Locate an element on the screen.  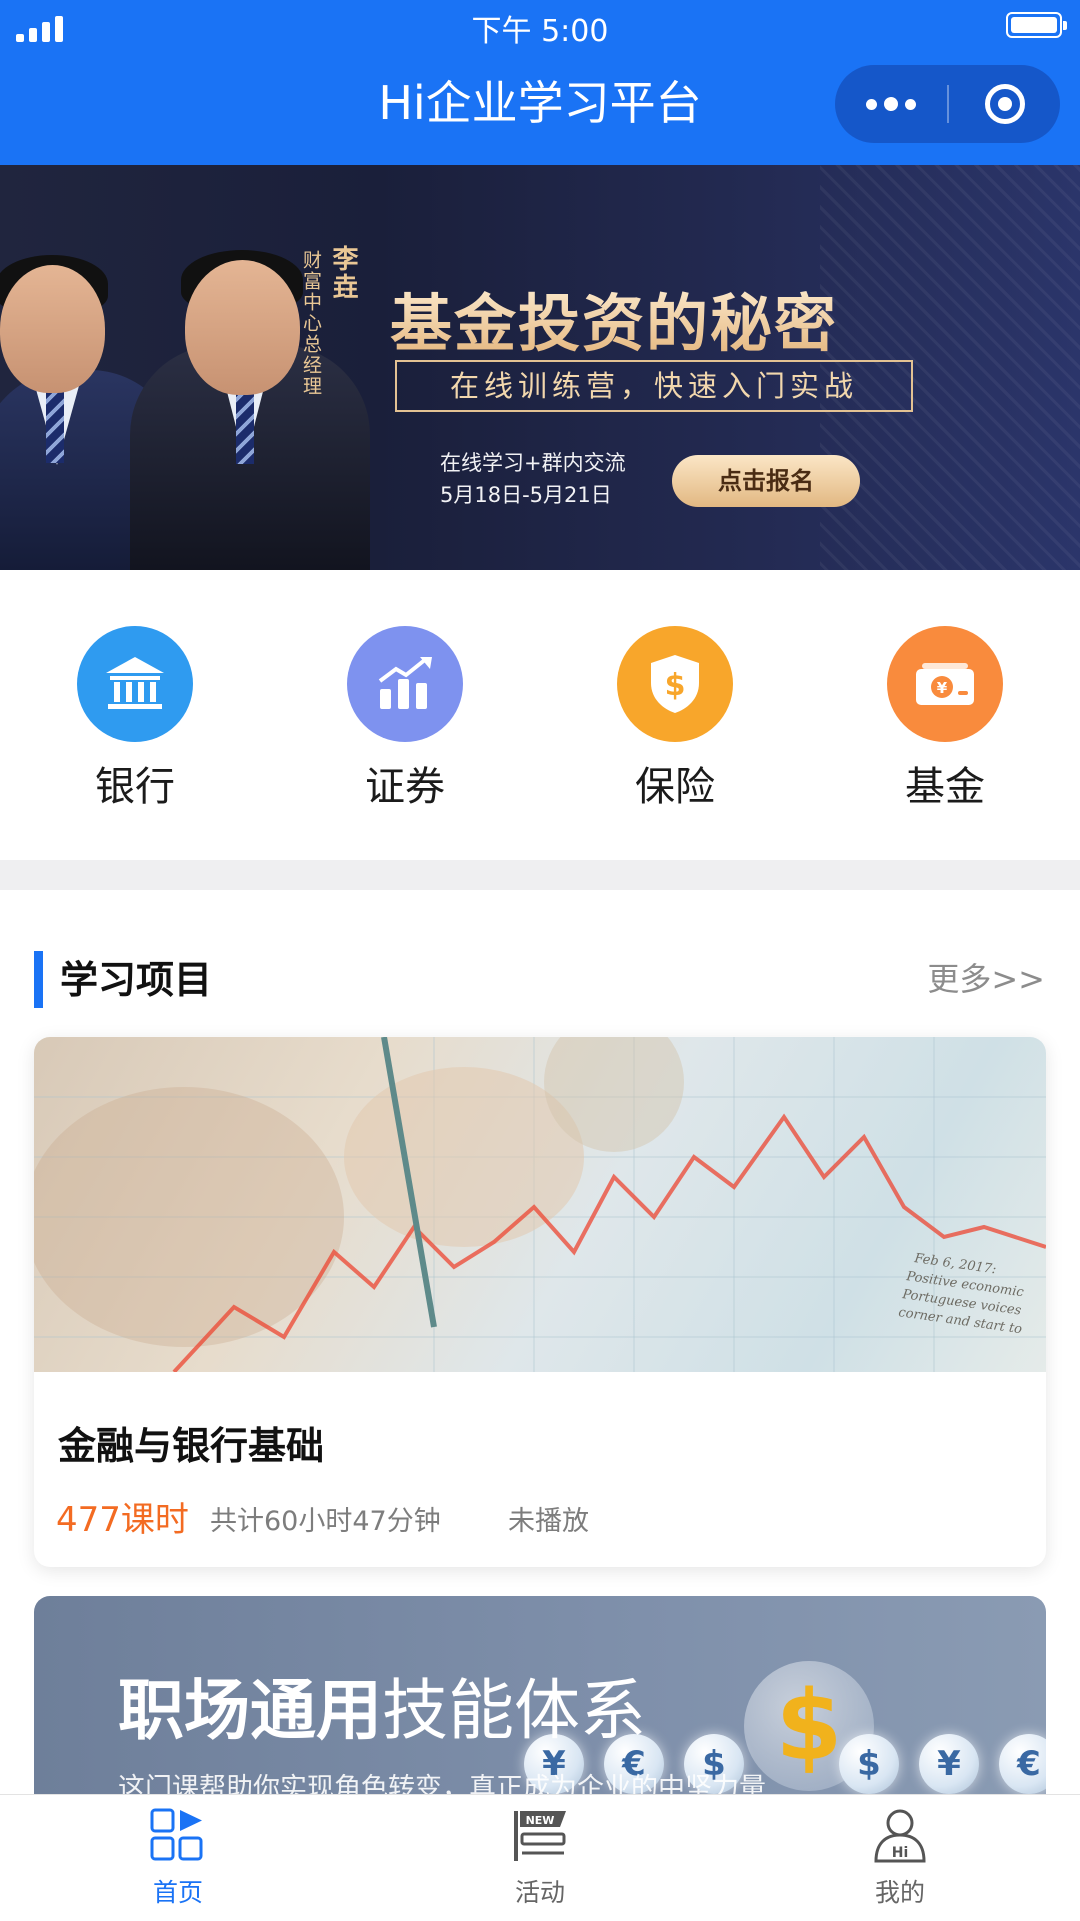
shield-dollar-icon: $ is located at coordinates (675, 684).